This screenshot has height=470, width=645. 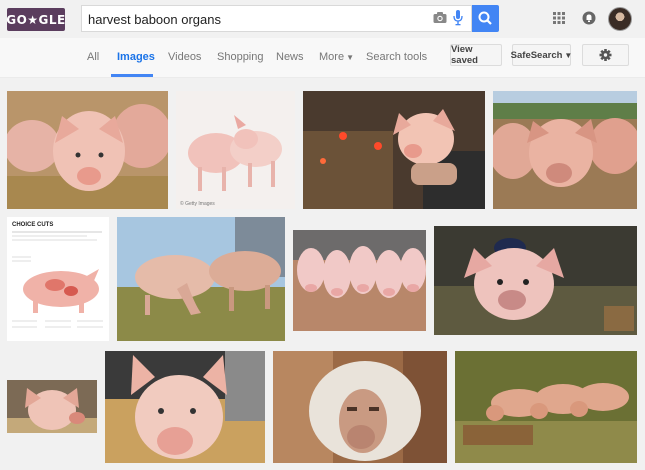 What do you see at coordinates (52, 406) in the screenshot?
I see `result-image-pig-face` at bounding box center [52, 406].